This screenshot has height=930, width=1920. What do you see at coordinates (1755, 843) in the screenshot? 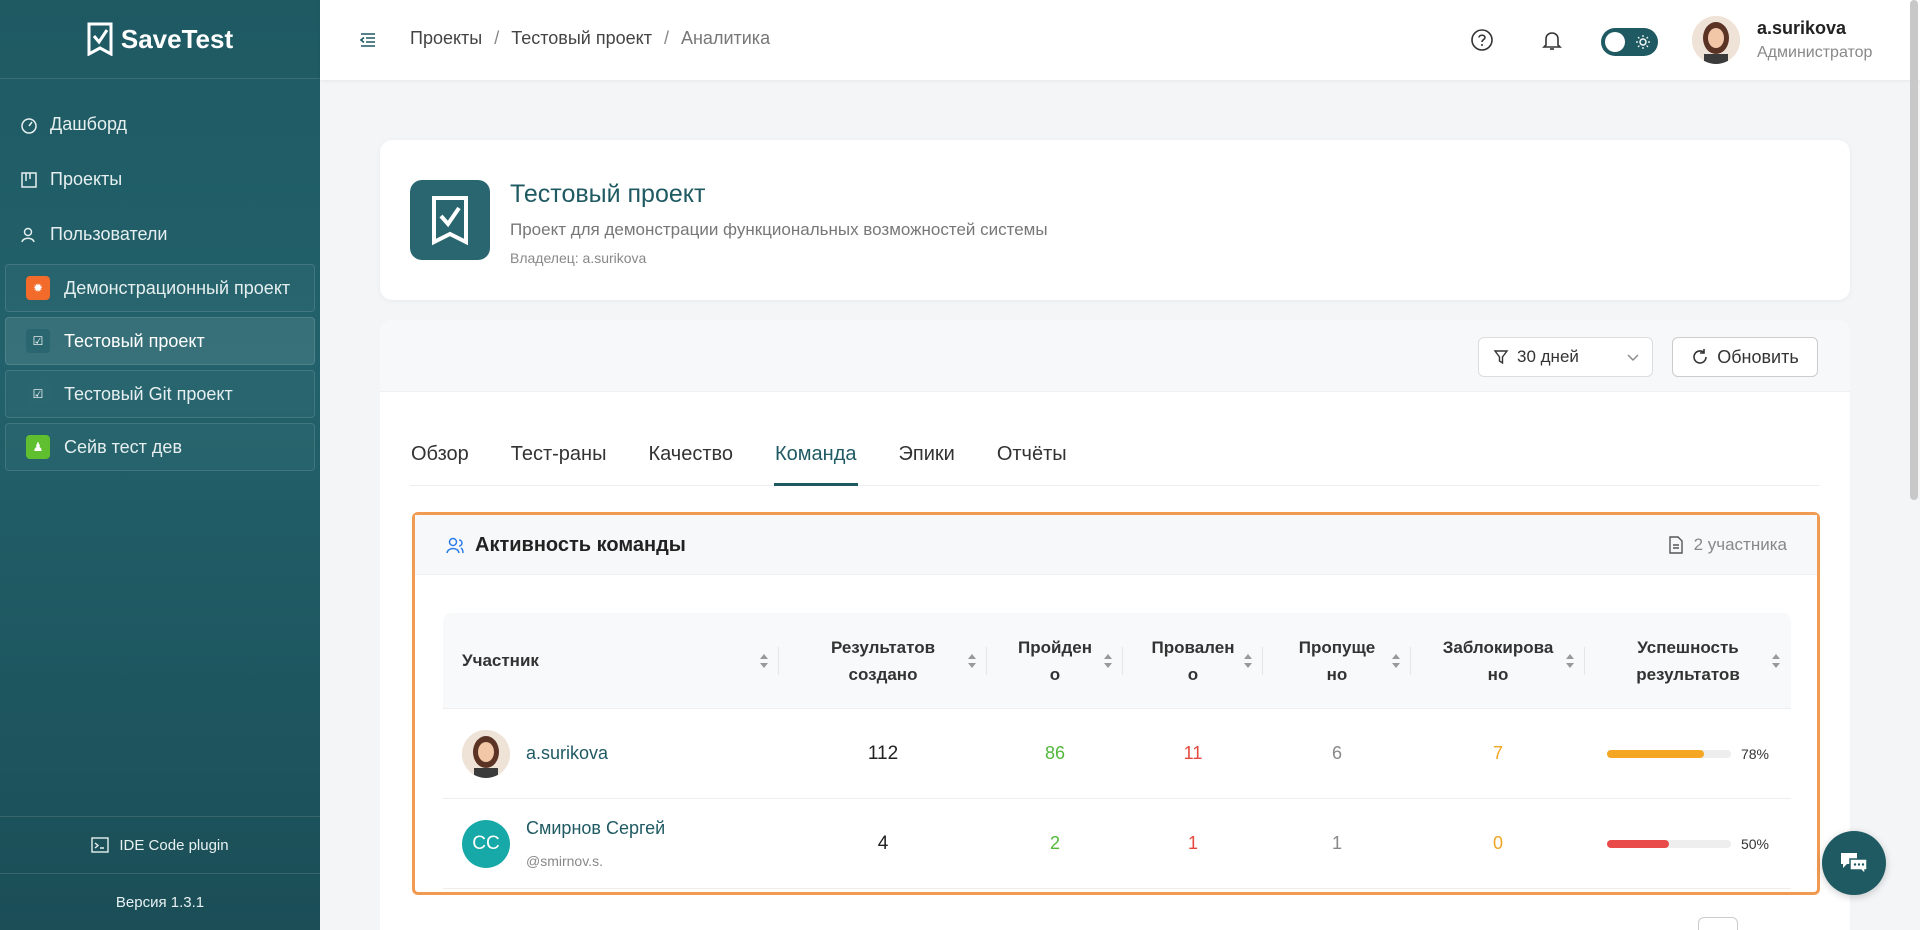
I see `success-percent: 50%` at bounding box center [1755, 843].